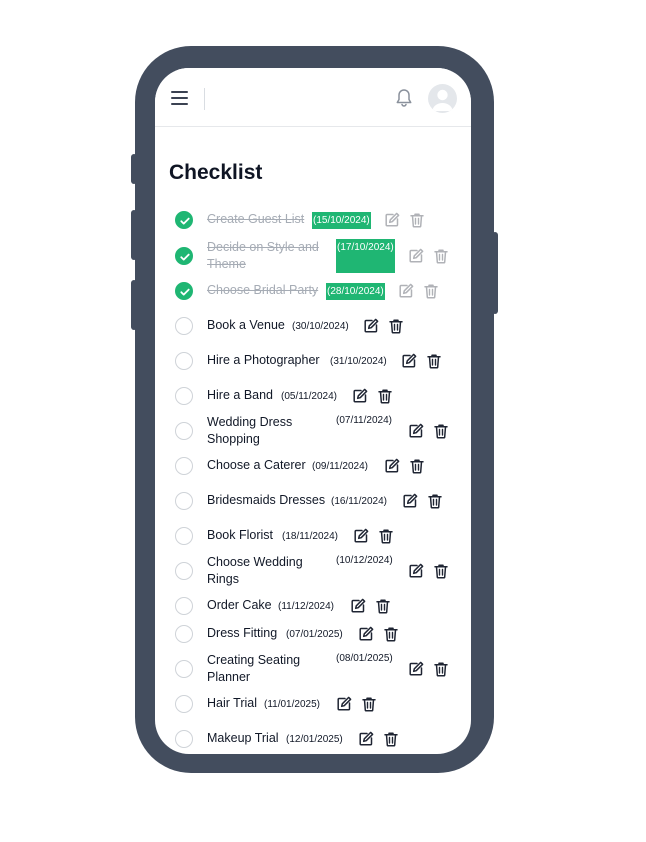 Image resolution: width=646 pixels, height=842 pixels. Describe the element at coordinates (313, 97) in the screenshot. I see `top-bar` at that location.